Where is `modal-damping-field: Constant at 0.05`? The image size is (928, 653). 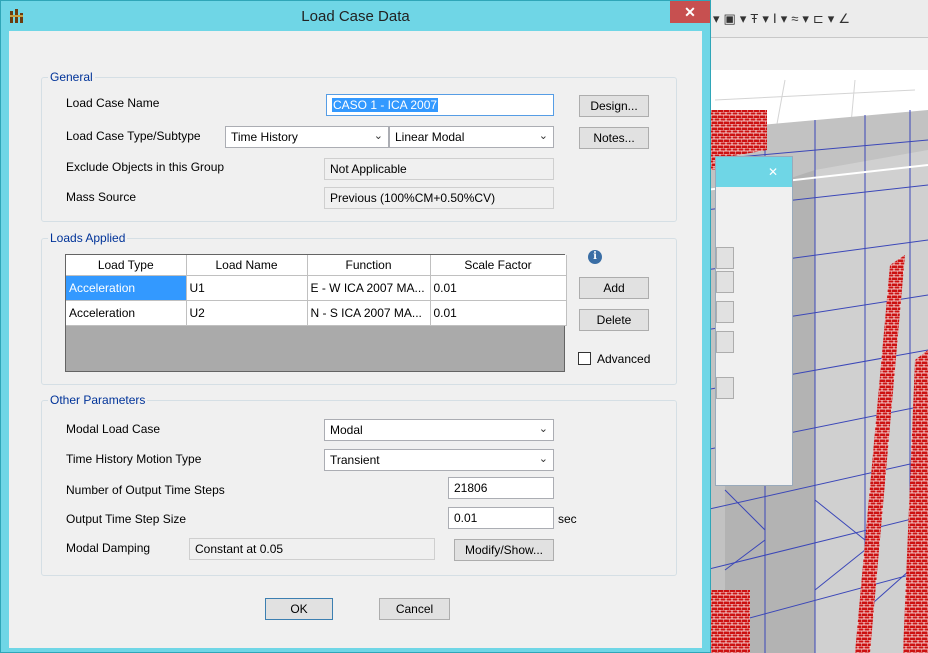 modal-damping-field: Constant at 0.05 is located at coordinates (312, 549).